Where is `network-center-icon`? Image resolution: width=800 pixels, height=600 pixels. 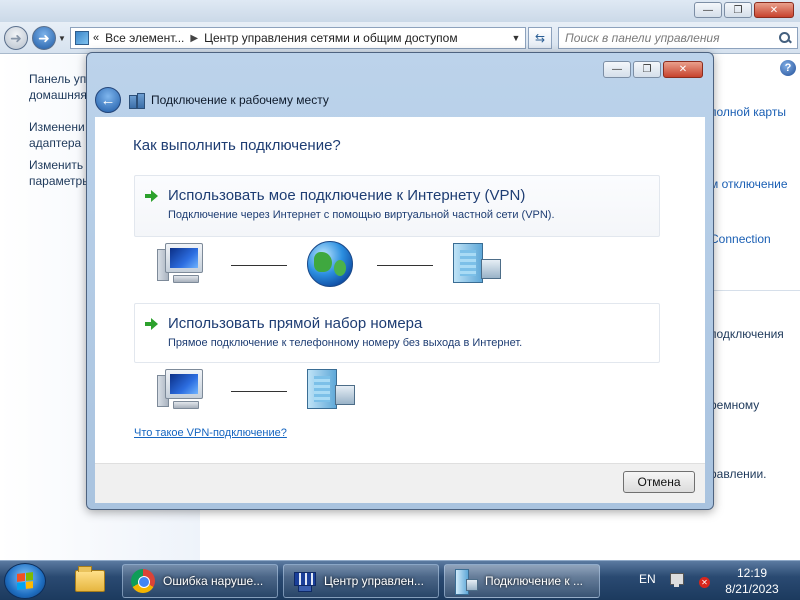
network-center-icon is located at coordinates (304, 581).